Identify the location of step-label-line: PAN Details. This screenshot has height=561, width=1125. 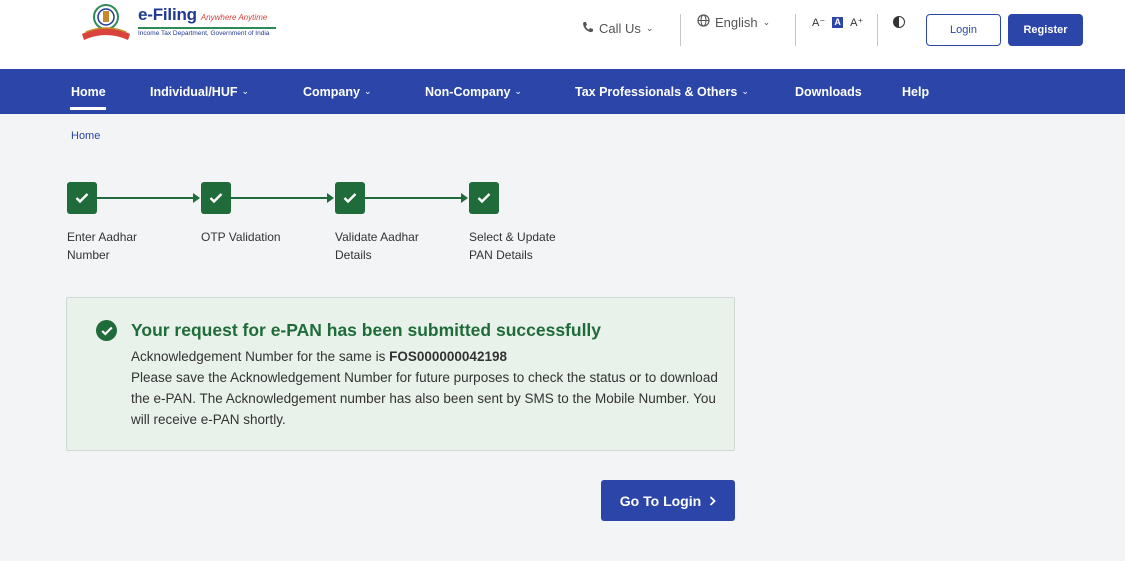
(501, 255).